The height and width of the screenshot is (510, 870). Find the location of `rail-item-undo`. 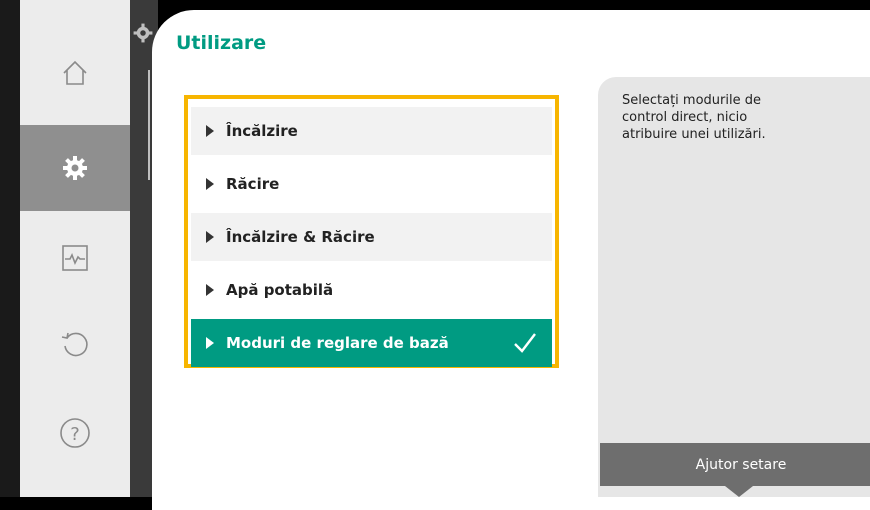

rail-item-undo is located at coordinates (75, 343).